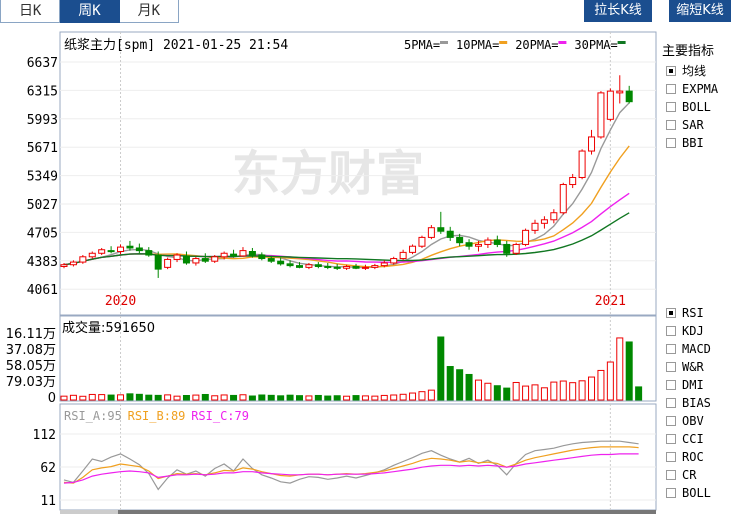  Describe the element at coordinates (31, 382) in the screenshot. I see `volume-tick-label: 79.03万` at that location.